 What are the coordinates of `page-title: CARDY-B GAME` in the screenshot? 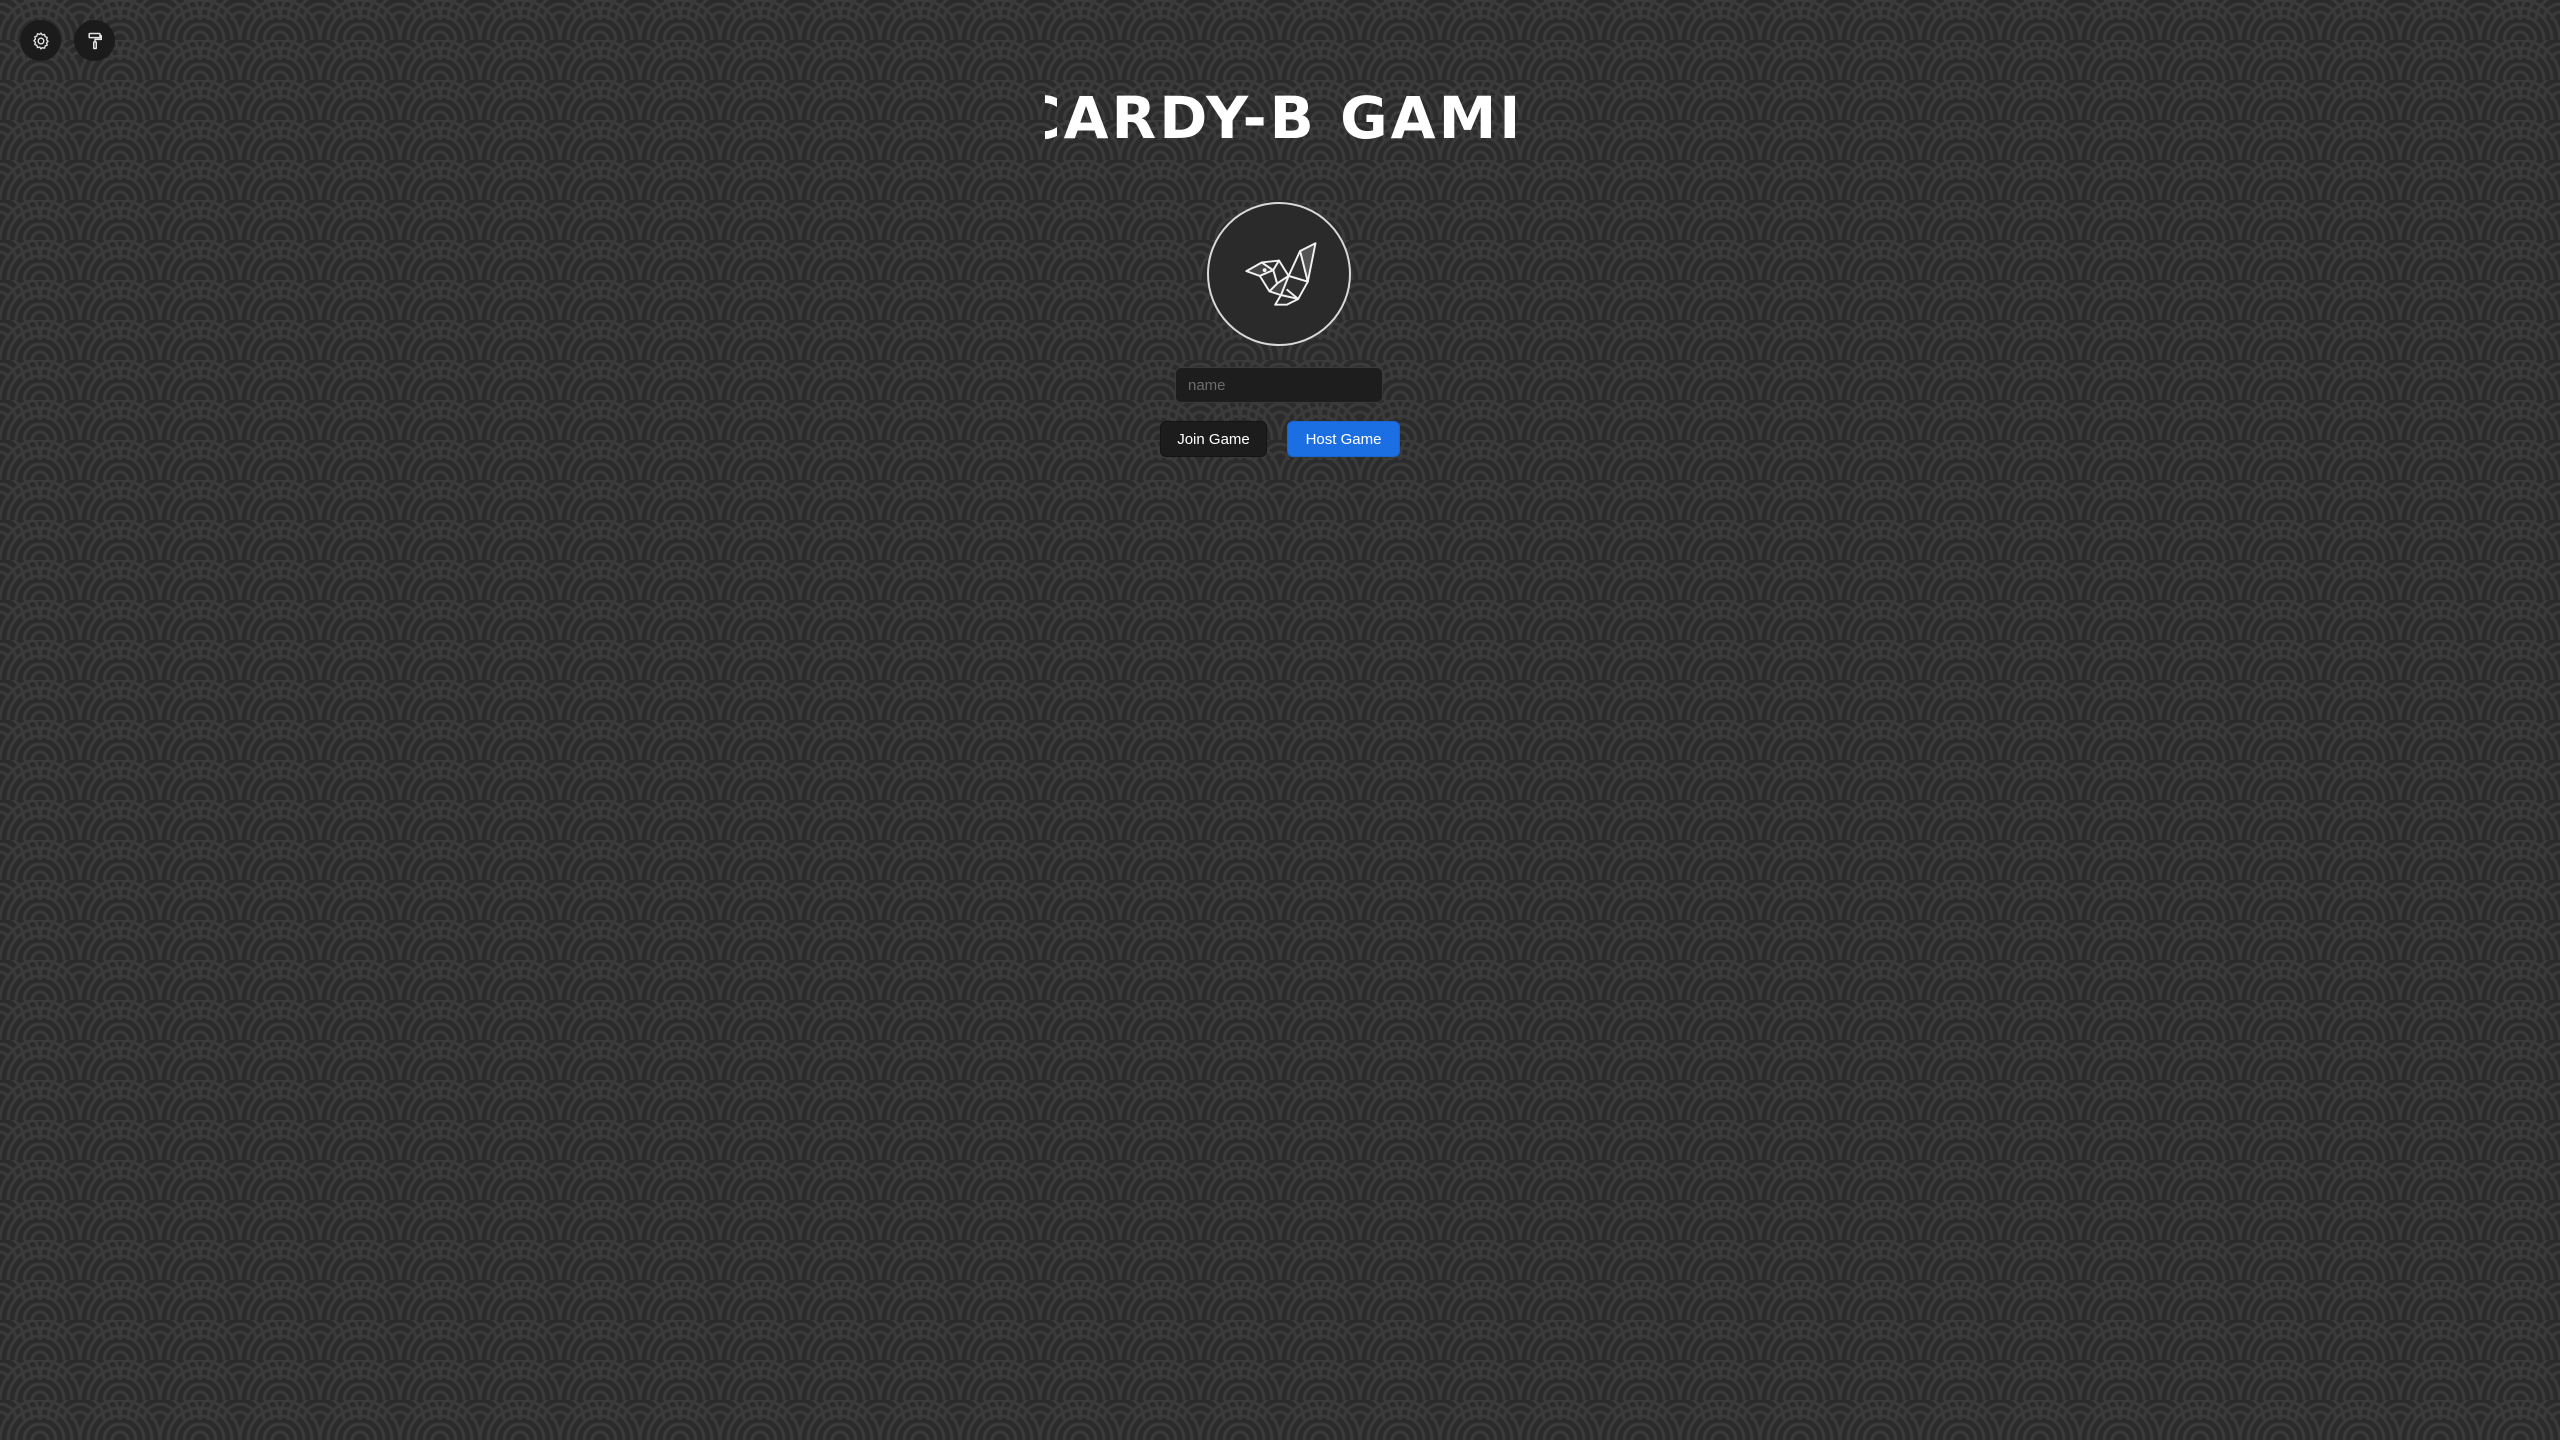 It's located at (1280, 119).